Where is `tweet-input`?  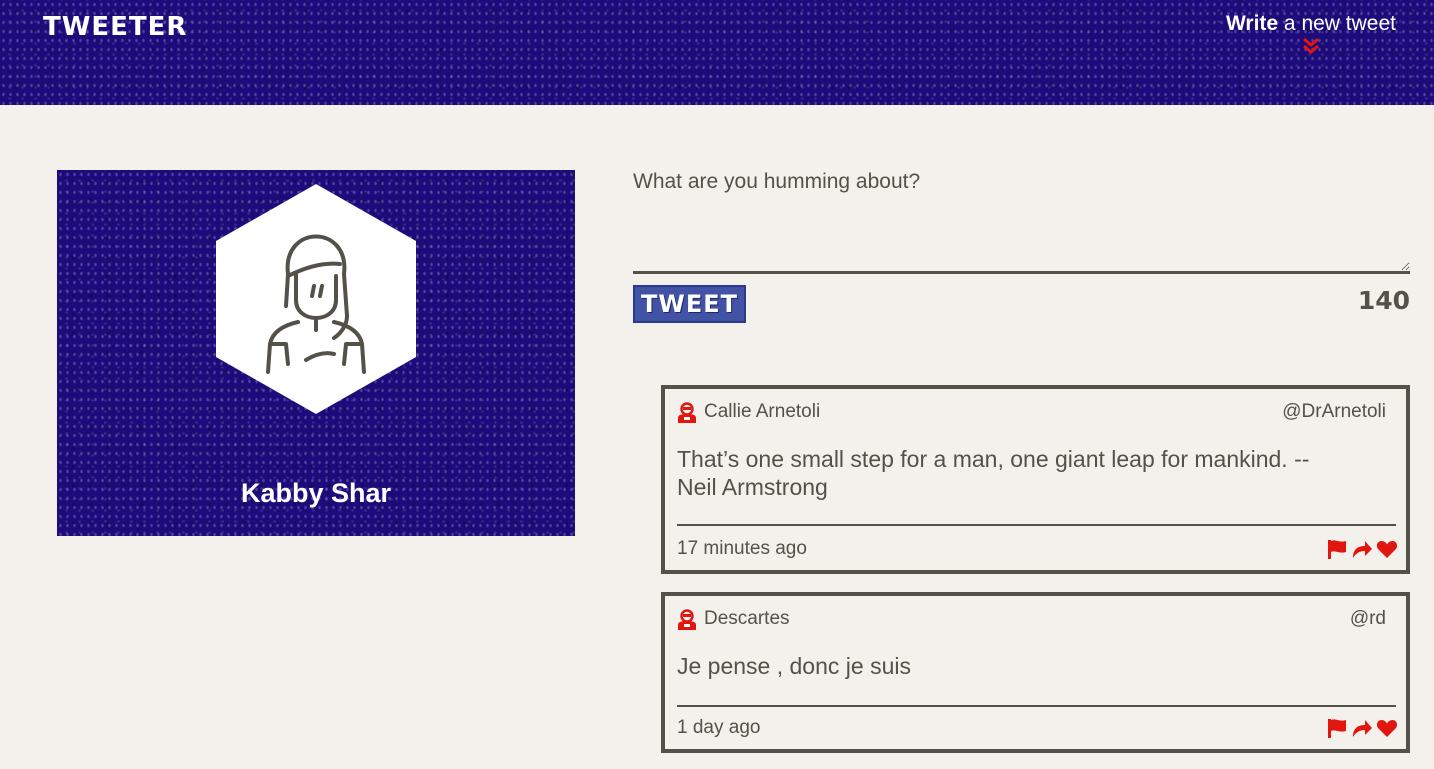 tweet-input is located at coordinates (1021, 221).